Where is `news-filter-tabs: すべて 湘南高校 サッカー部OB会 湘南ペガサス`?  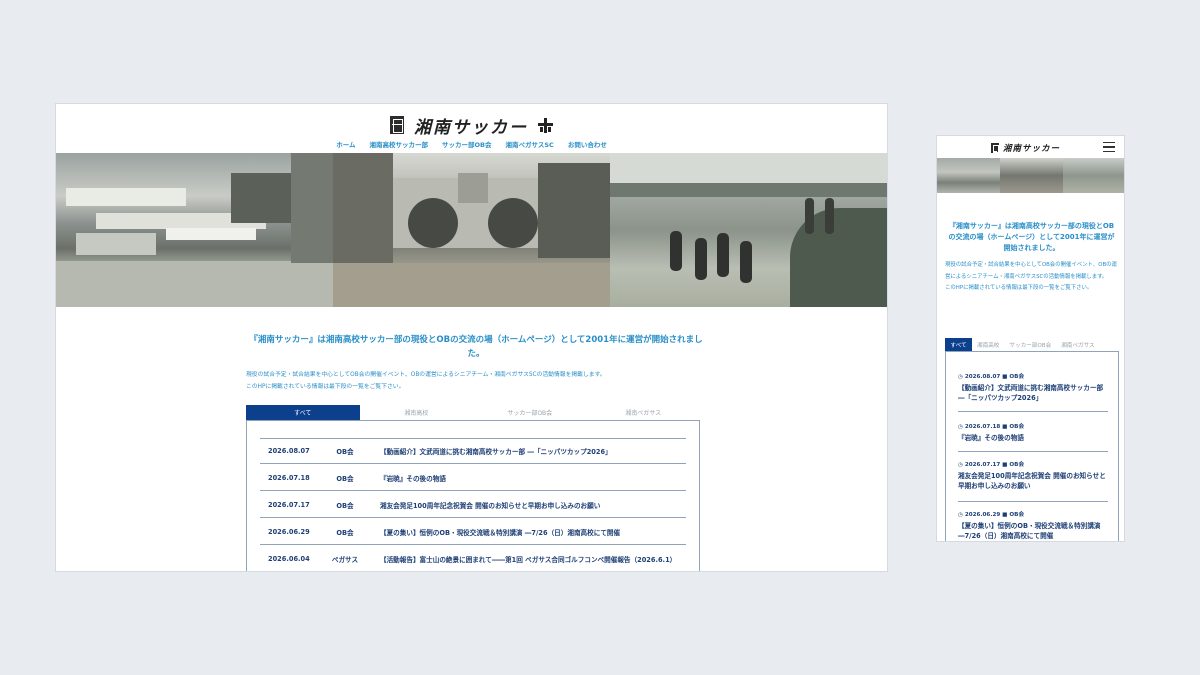 news-filter-tabs: すべて 湘南高校 サッカー部OB会 湘南ペガサス is located at coordinates (473, 412).